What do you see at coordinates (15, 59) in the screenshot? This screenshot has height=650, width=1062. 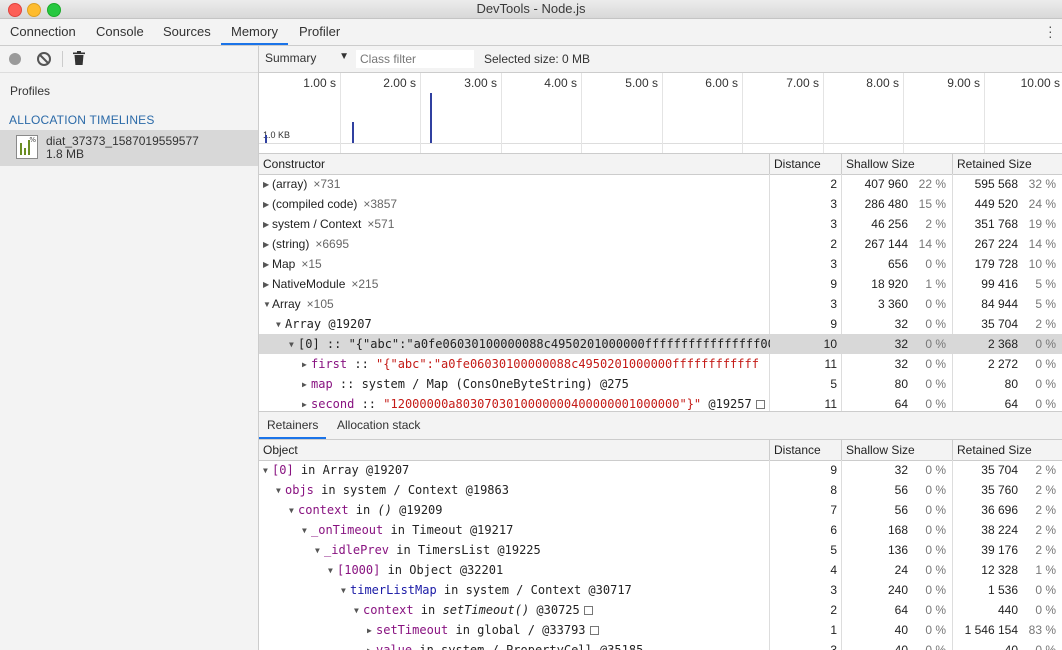 I see `record-icon` at bounding box center [15, 59].